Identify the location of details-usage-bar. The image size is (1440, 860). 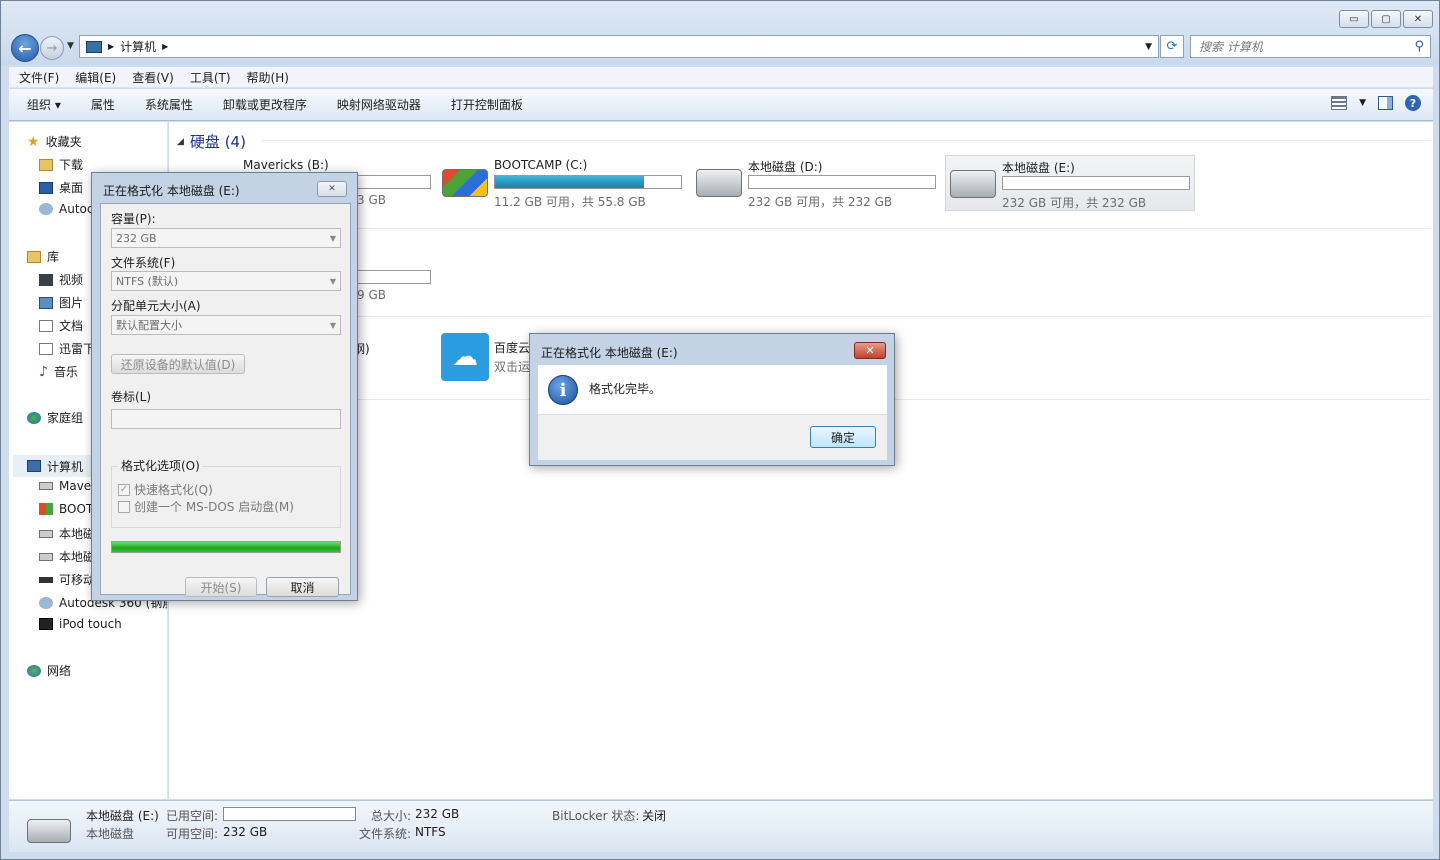
(289, 814).